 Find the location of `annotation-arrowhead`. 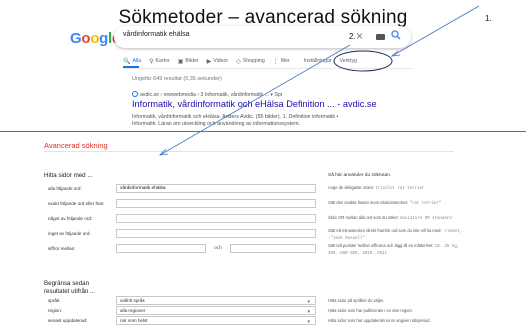

annotation-arrowhead is located at coordinates (163, 152).